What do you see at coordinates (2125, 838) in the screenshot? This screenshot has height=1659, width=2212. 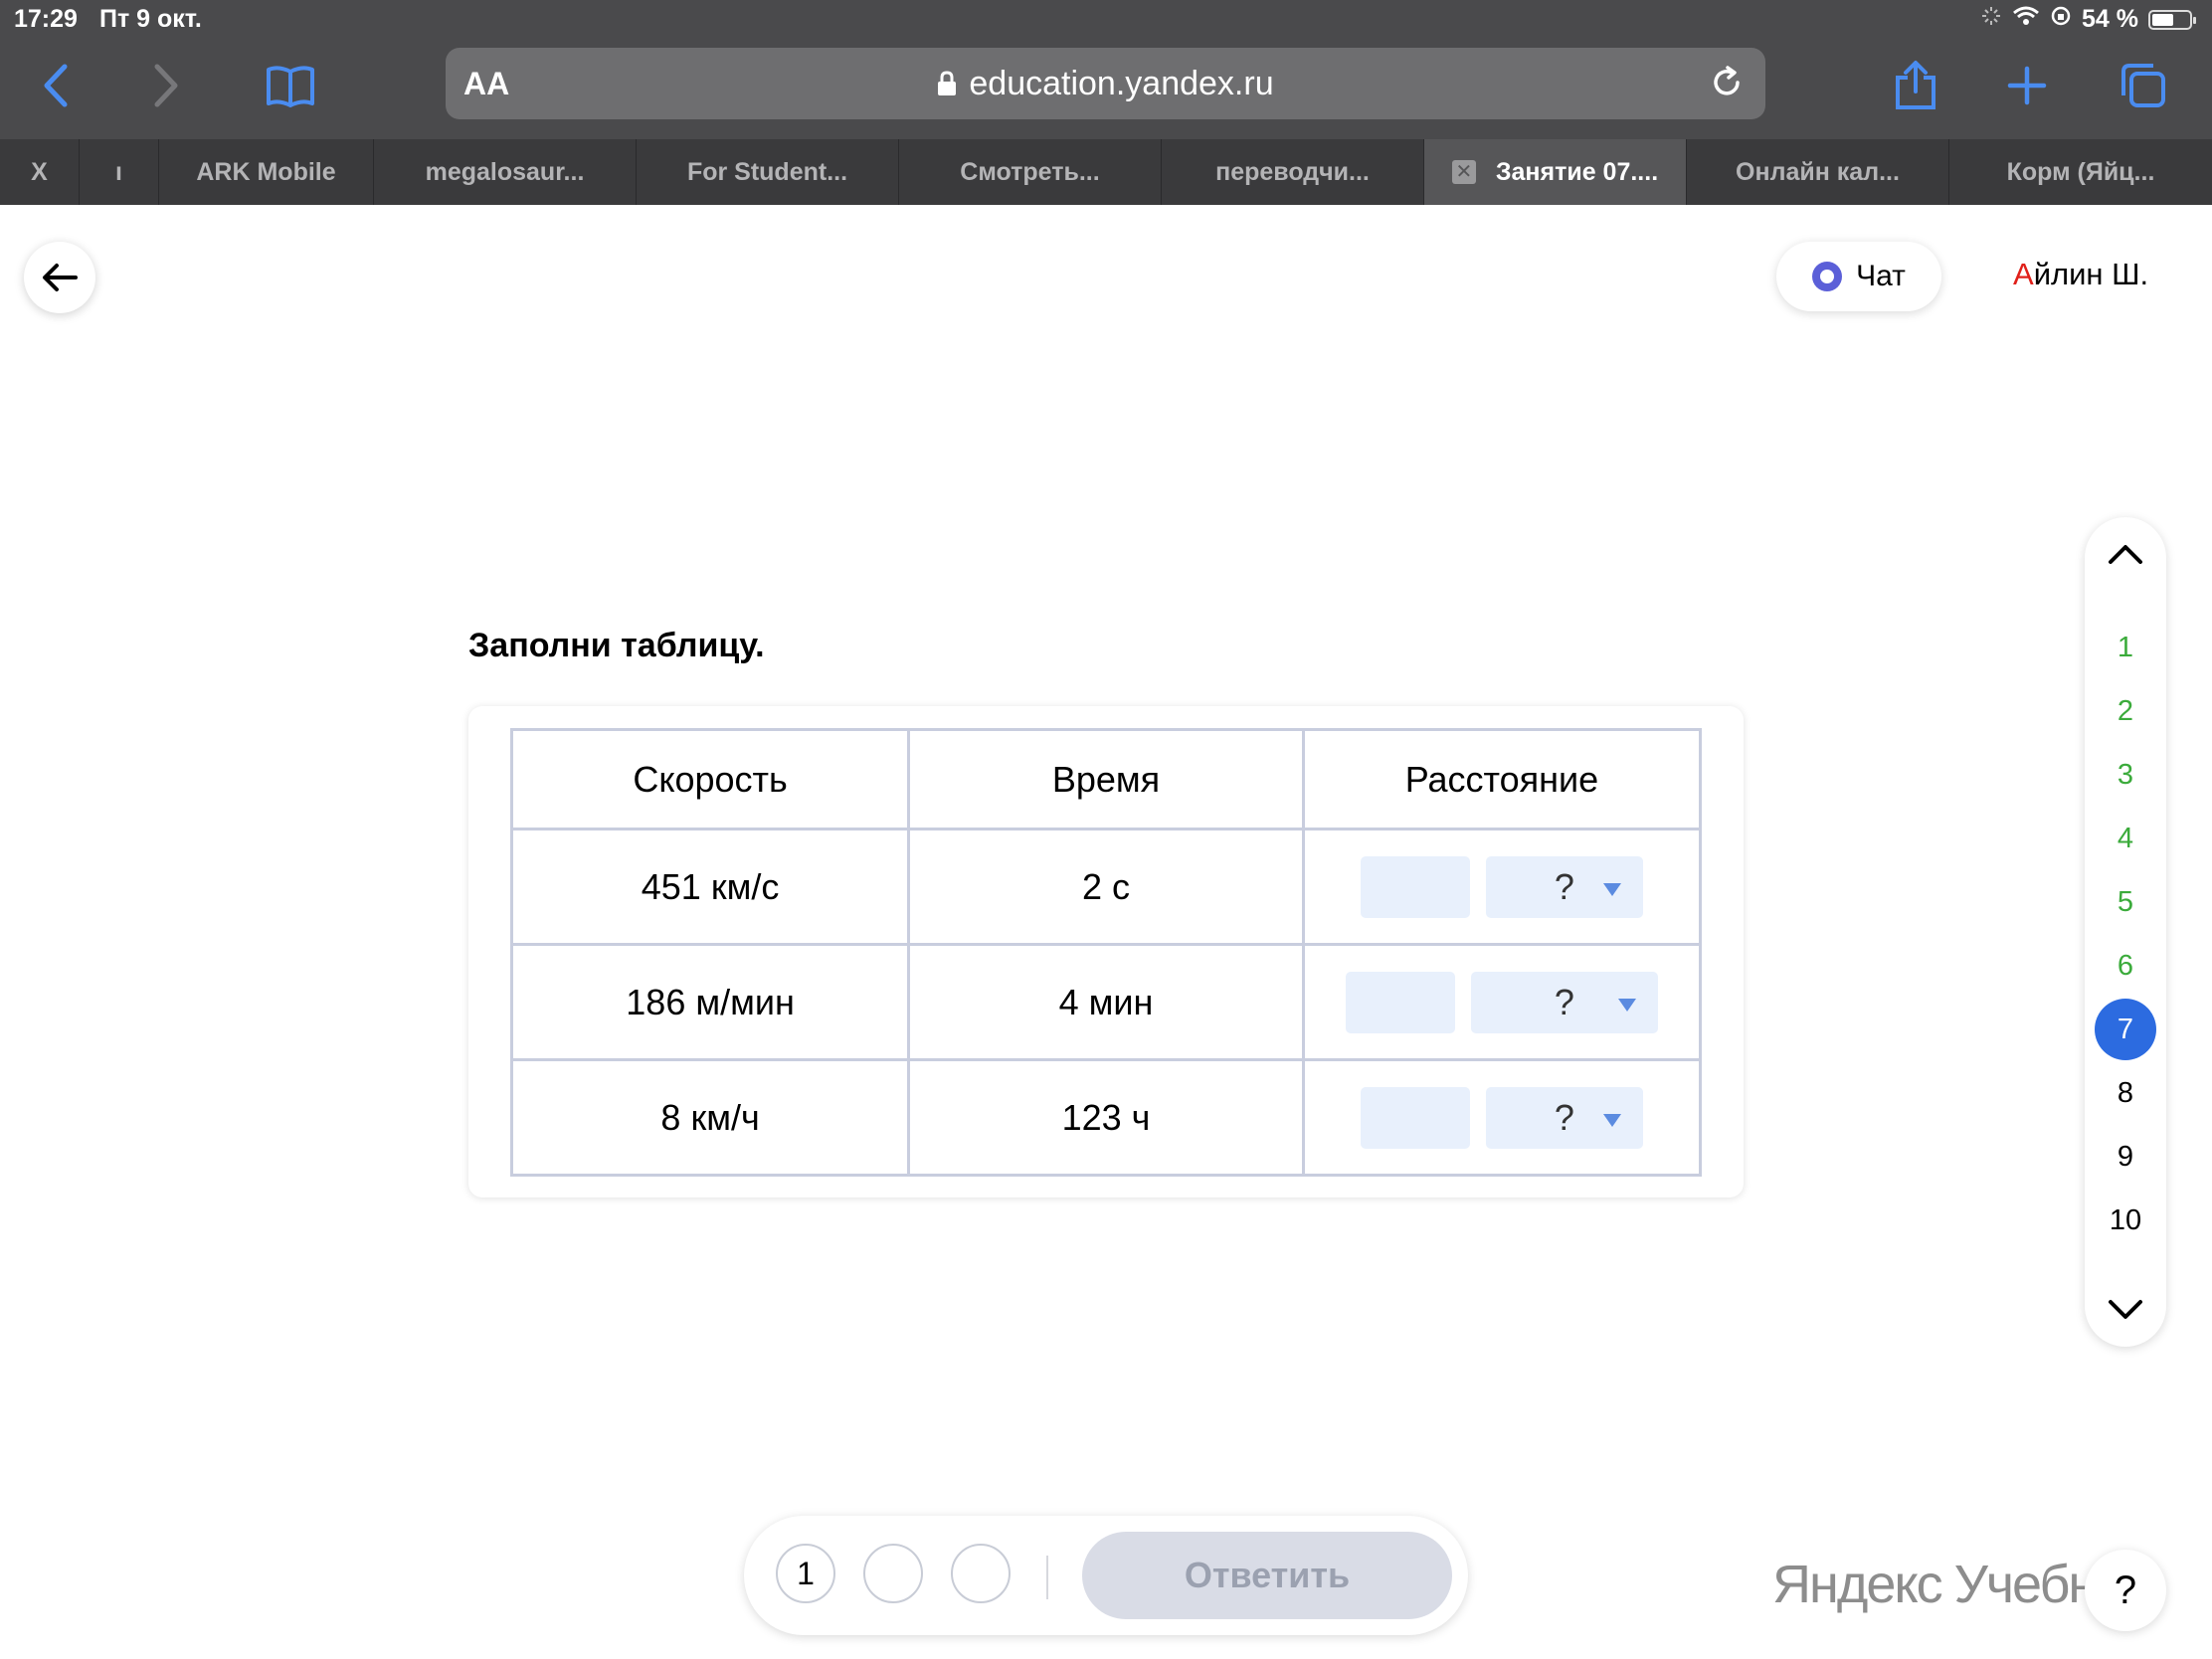 I see `task-number-4: 4` at bounding box center [2125, 838].